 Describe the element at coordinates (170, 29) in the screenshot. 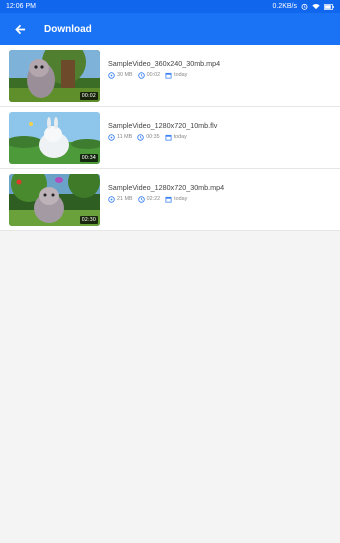

I see `app-bar: Download` at that location.